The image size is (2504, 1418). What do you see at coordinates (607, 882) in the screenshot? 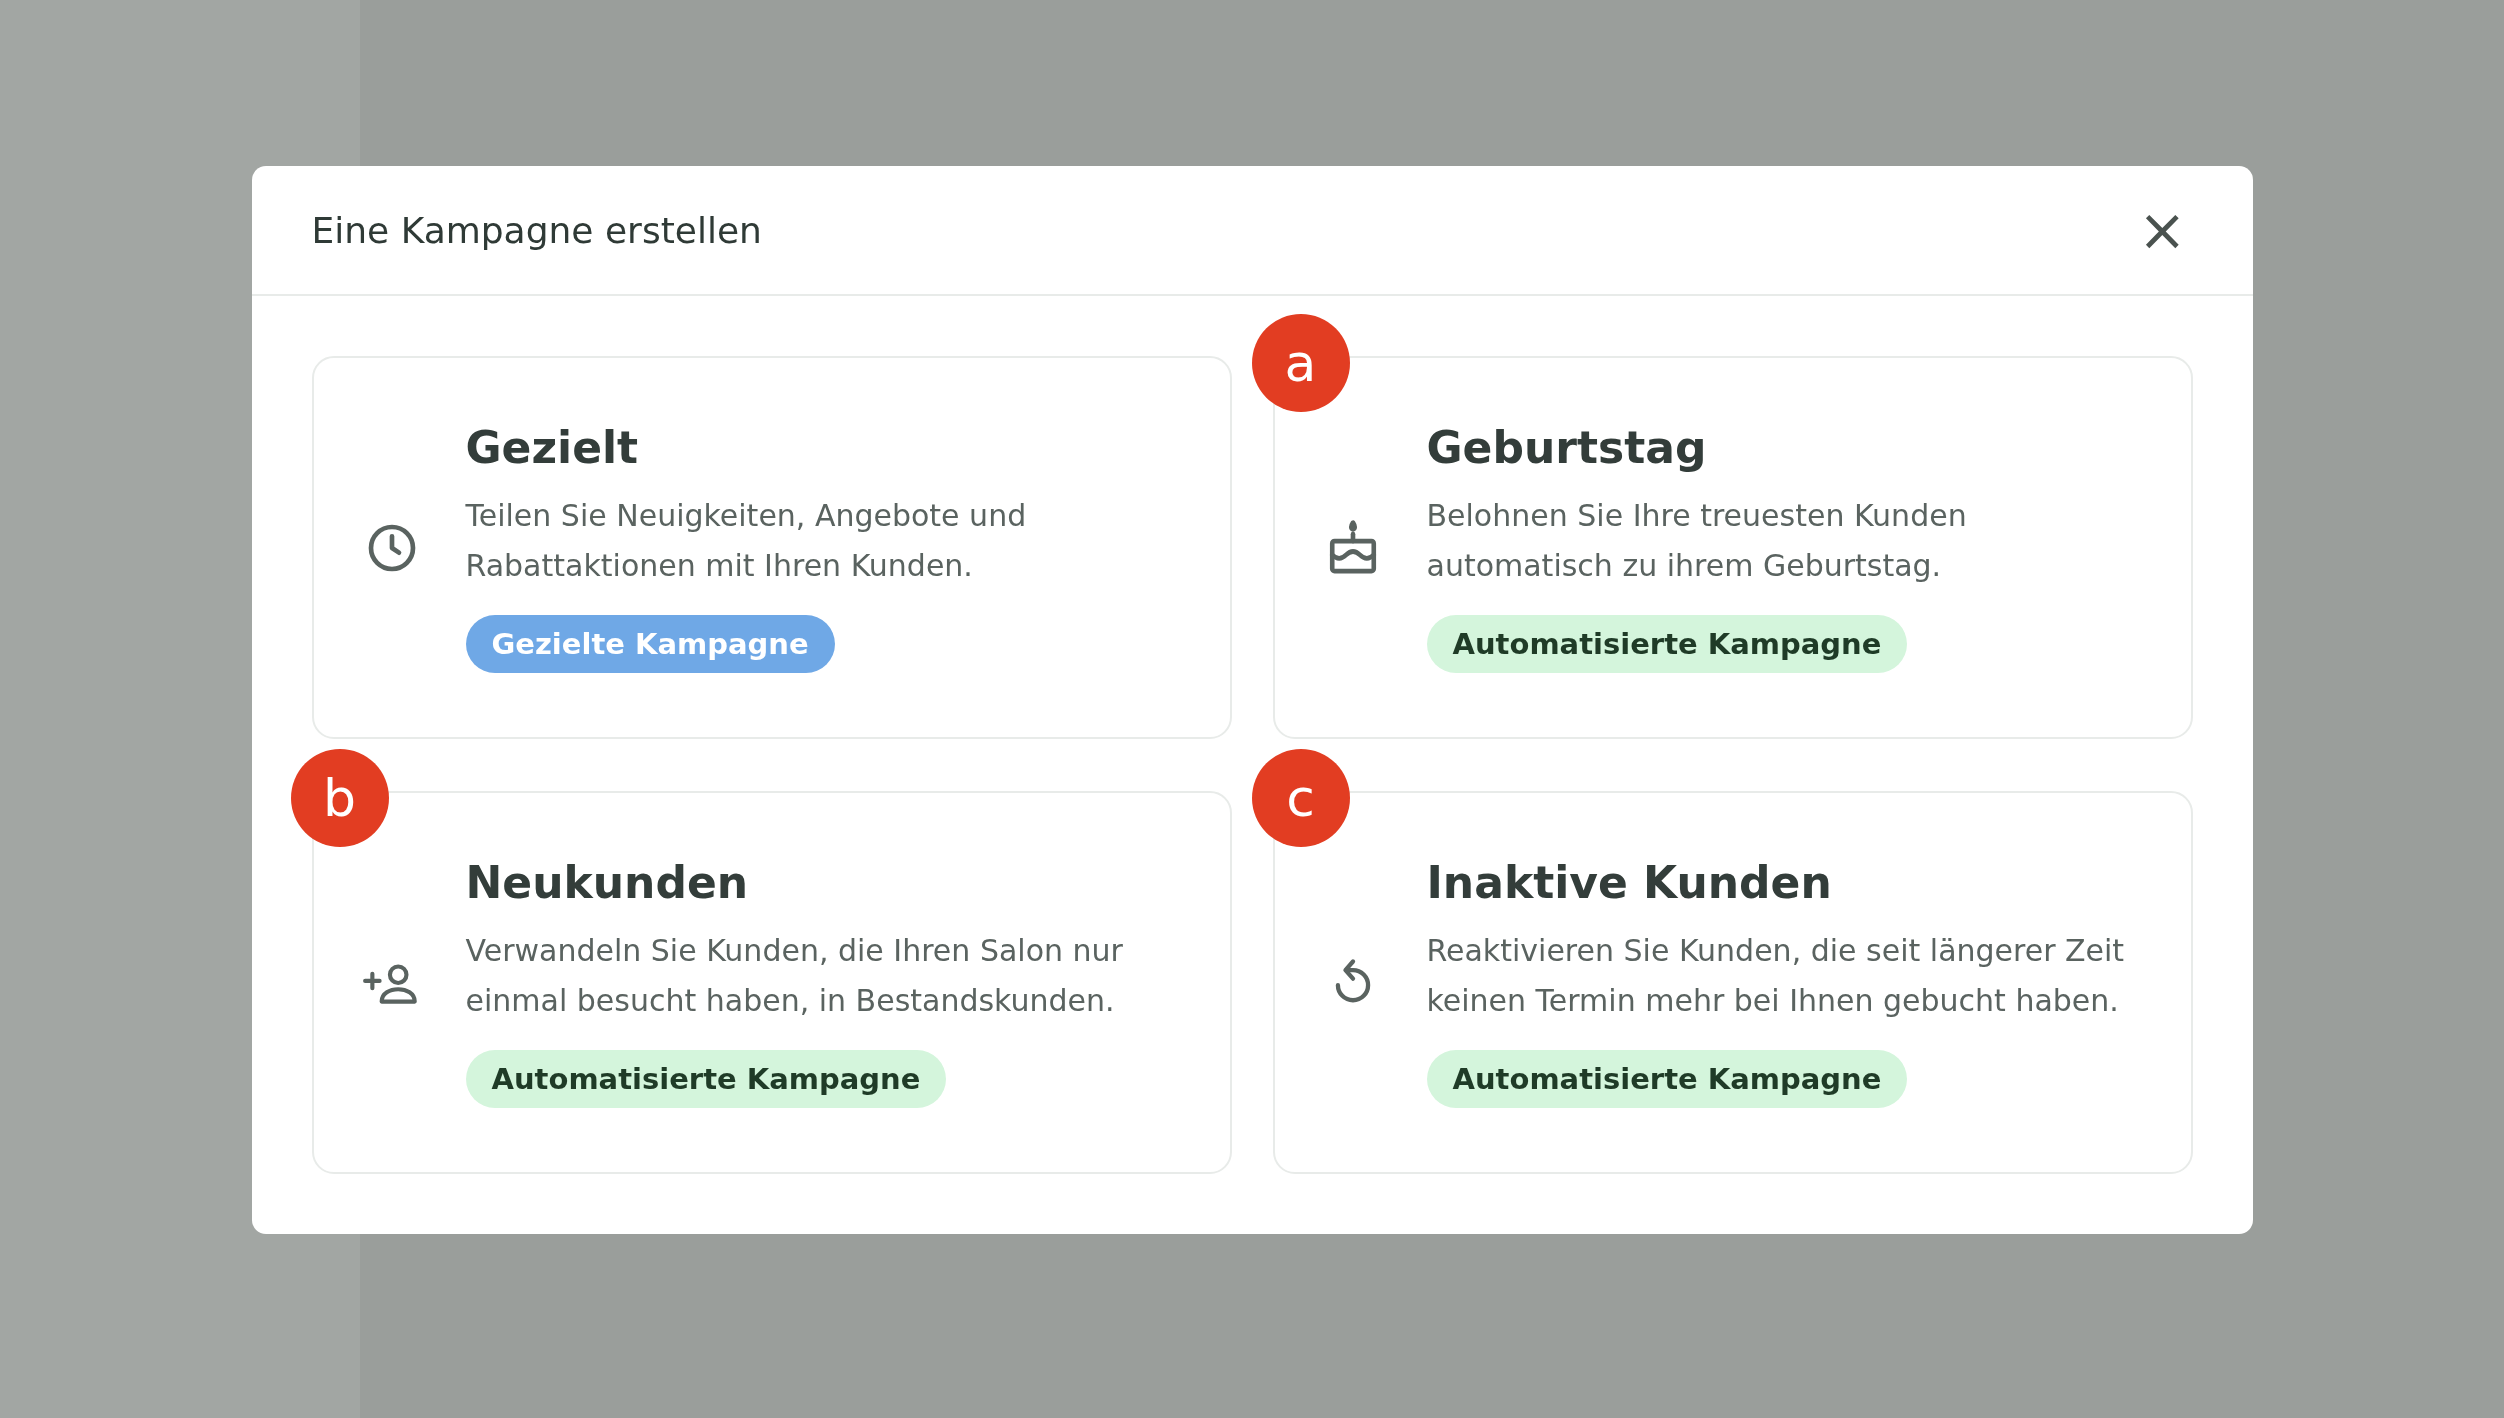
I see `card-title: Neukunden` at bounding box center [607, 882].